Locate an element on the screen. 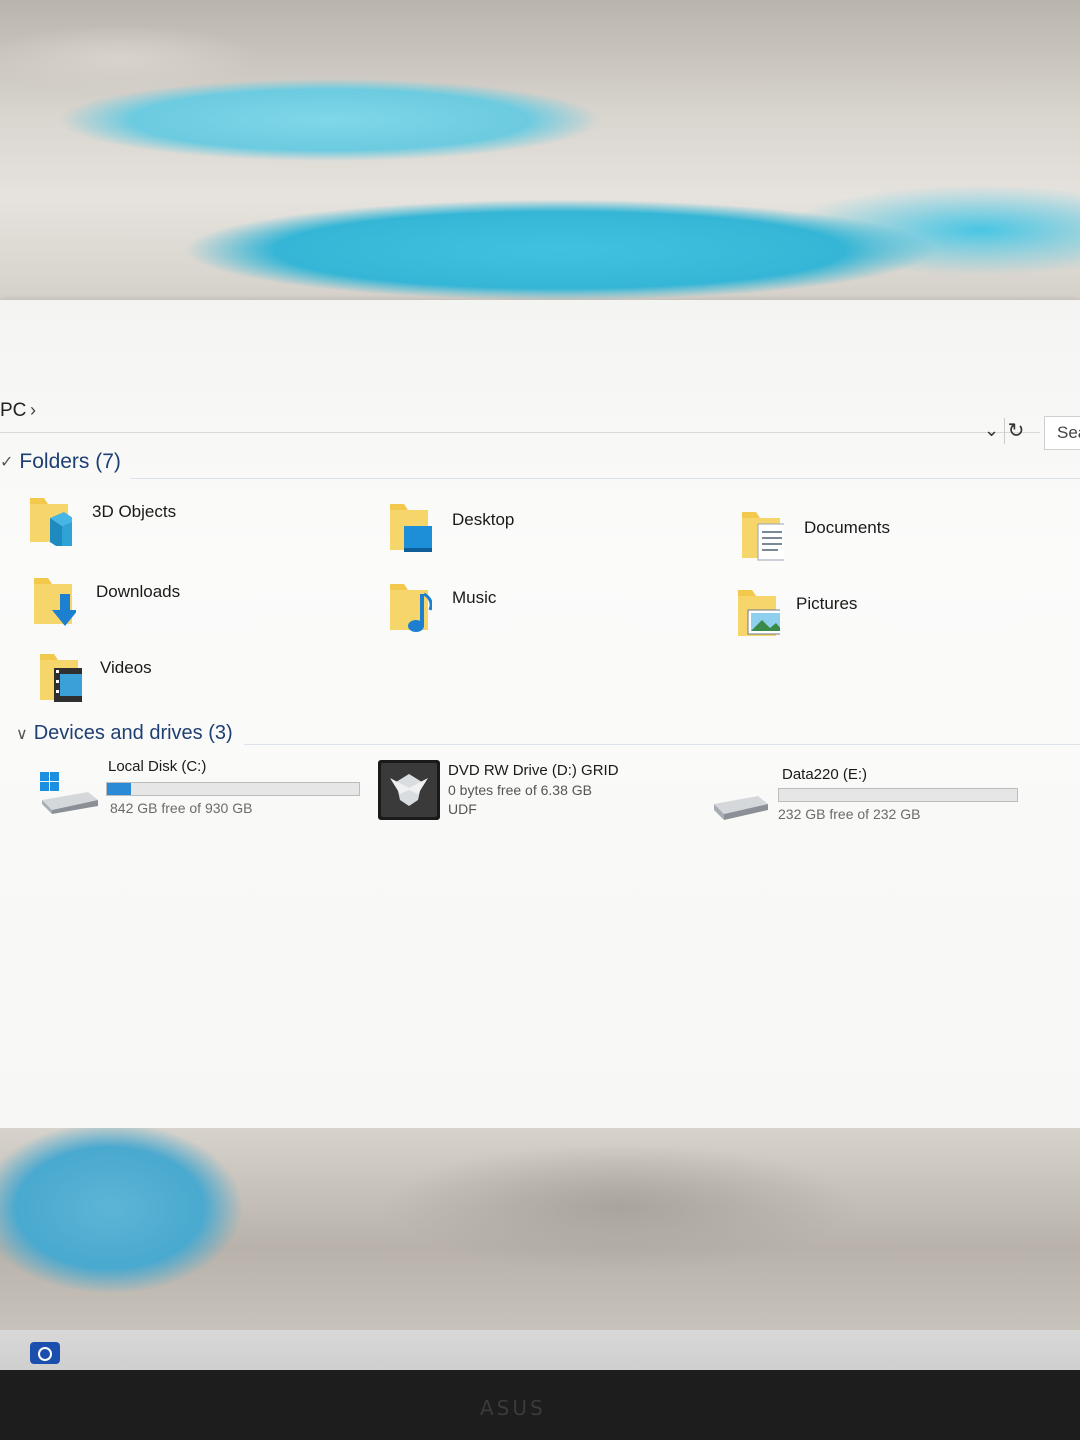 The image size is (1080, 1440). dvd-disc-icon is located at coordinates (409, 790).